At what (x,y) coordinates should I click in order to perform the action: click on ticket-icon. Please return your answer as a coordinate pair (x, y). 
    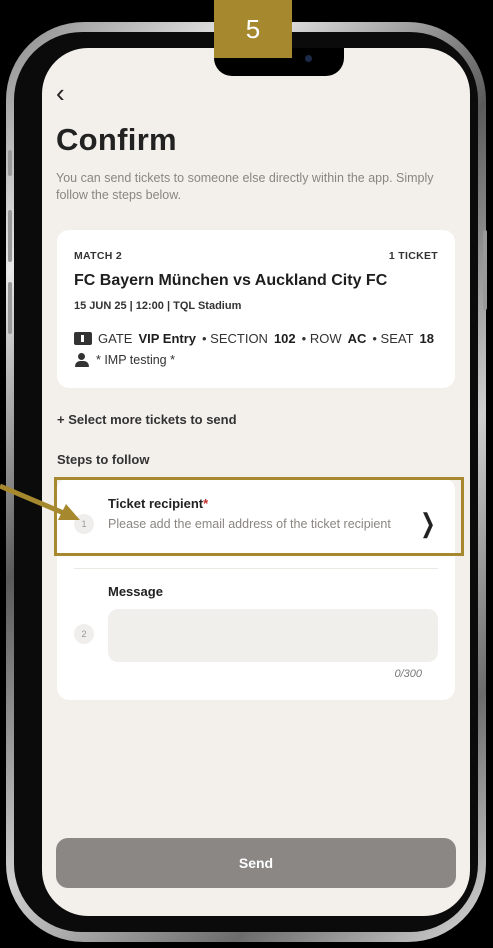
    Looking at the image, I should click on (83, 338).